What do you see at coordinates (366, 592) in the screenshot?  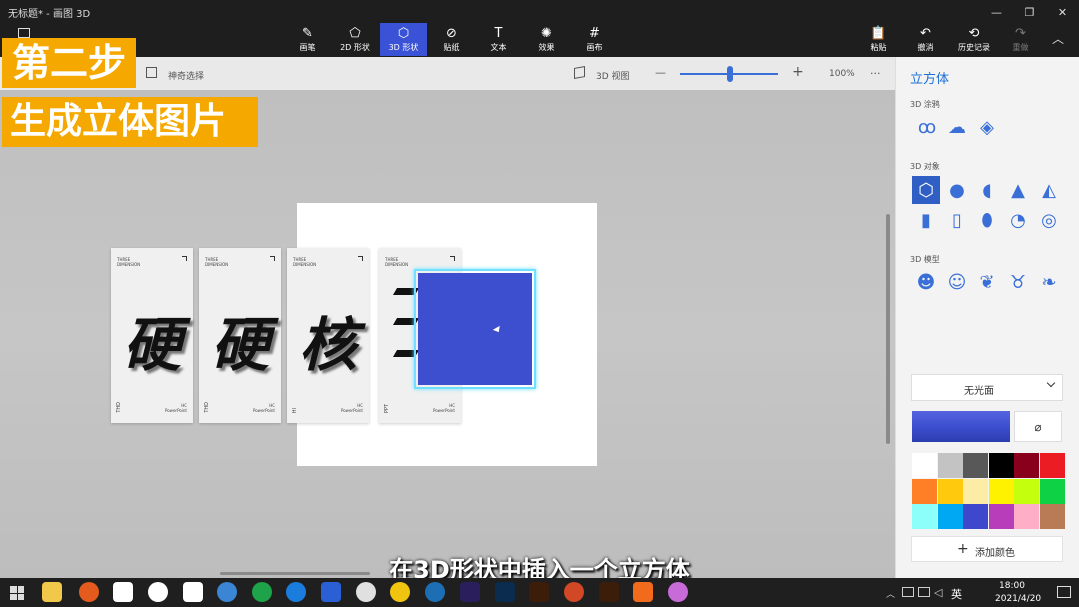 I see `chrome-icon` at bounding box center [366, 592].